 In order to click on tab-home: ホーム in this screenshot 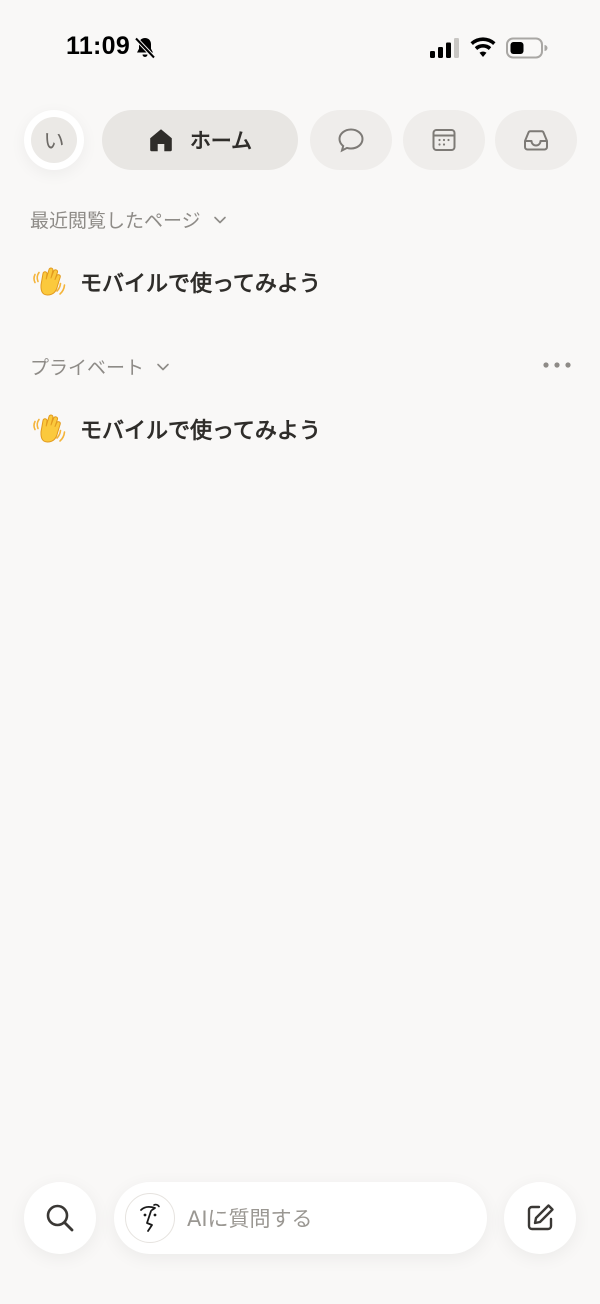, I will do `click(200, 140)`.